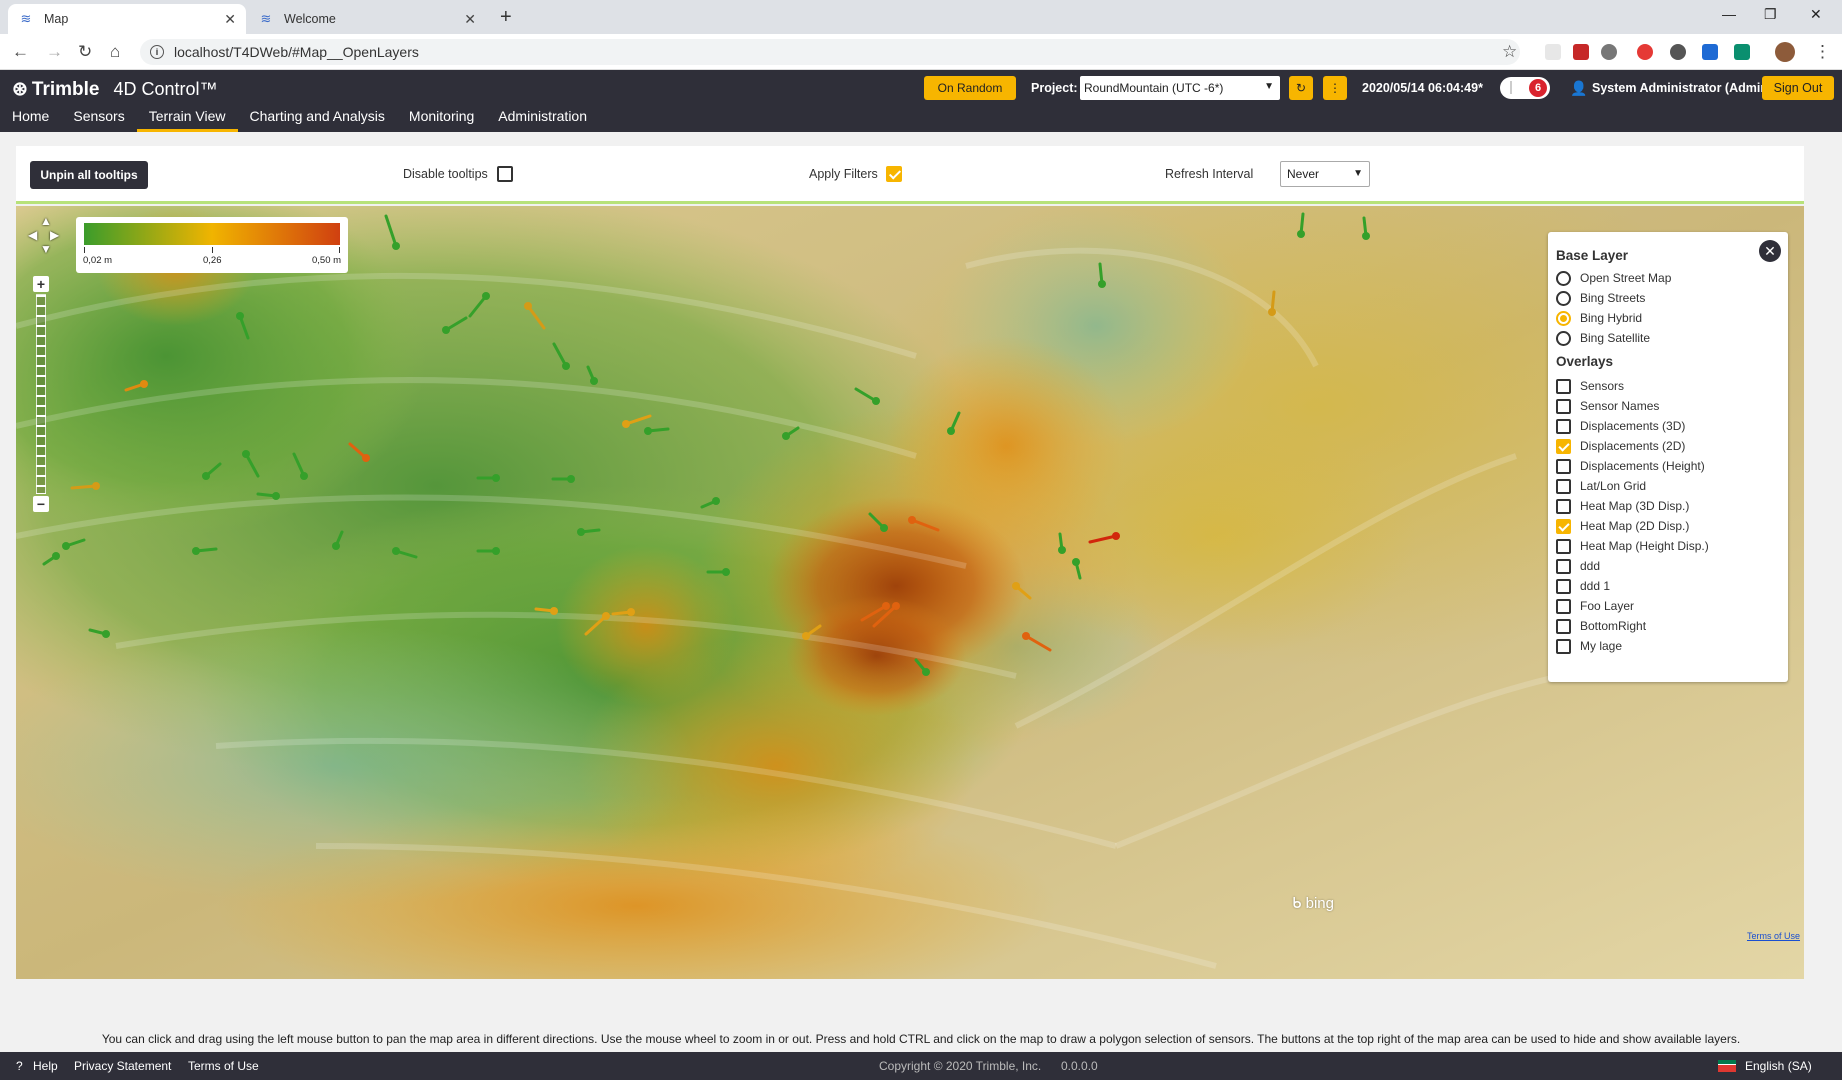 This screenshot has width=1842, height=1080. What do you see at coordinates (1622, 506) in the screenshot?
I see `overlay-option: Heat Map (3D Disp.)` at bounding box center [1622, 506].